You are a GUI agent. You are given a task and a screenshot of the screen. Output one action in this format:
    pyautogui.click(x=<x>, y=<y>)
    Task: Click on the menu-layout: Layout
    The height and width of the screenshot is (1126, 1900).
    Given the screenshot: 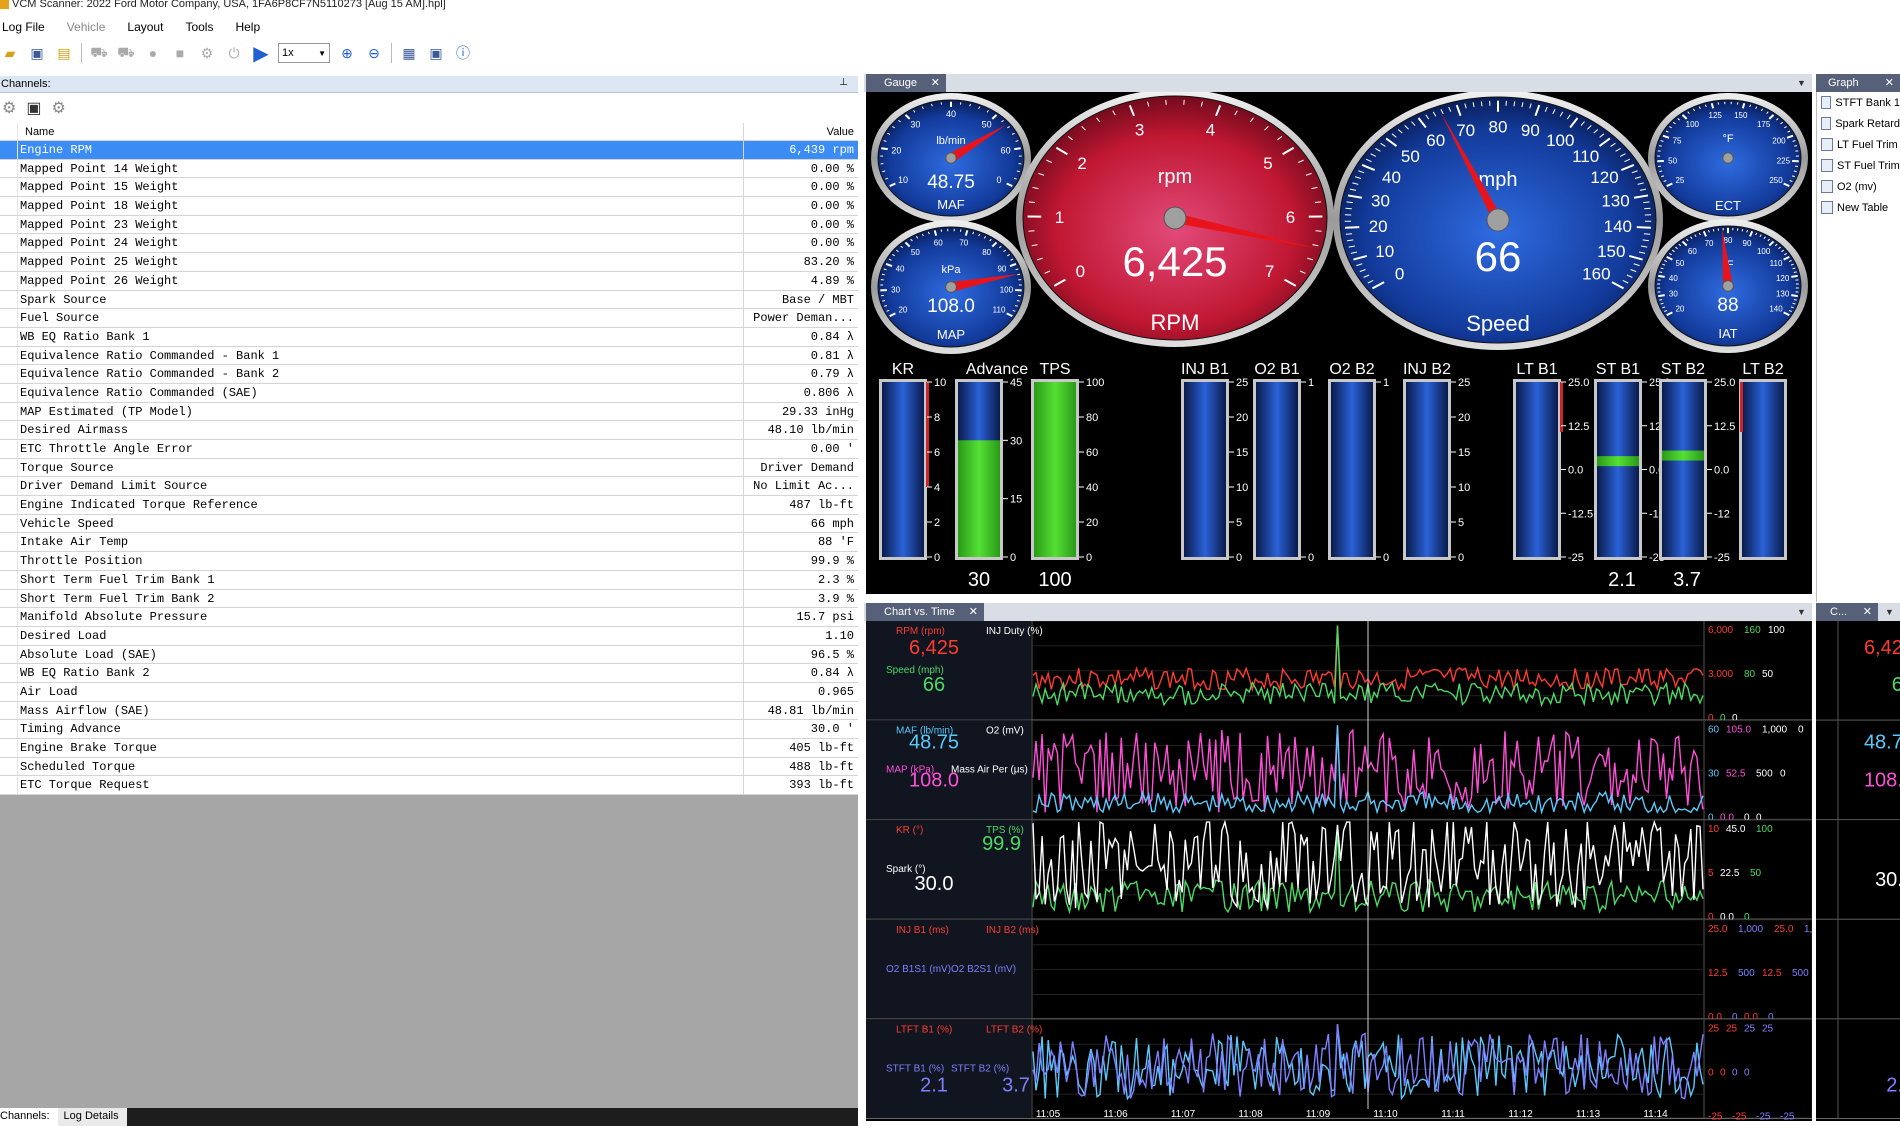 What is the action you would take?
    pyautogui.click(x=148, y=27)
    